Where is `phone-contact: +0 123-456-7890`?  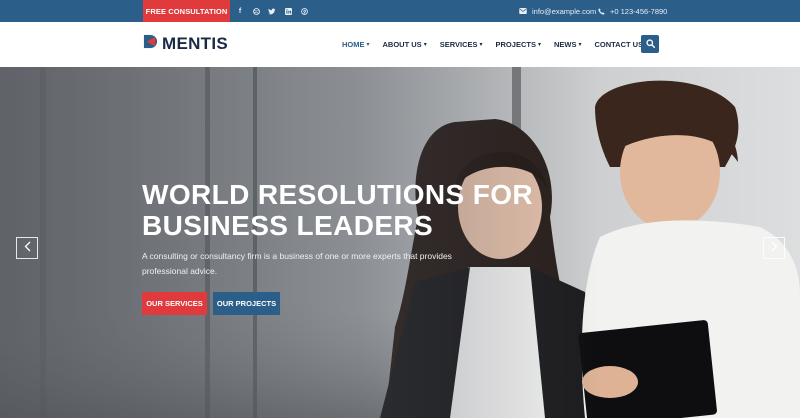 phone-contact: +0 123-456-7890 is located at coordinates (632, 11).